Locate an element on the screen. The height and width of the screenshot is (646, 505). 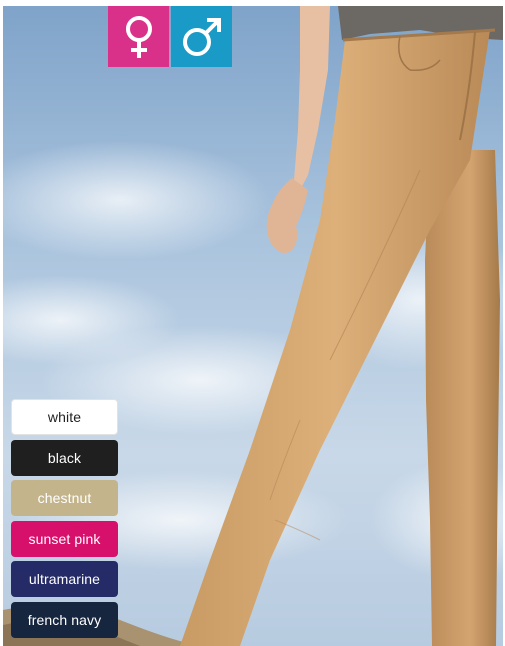
color-swatch-ultramarine: ultramarine is located at coordinates (64, 579).